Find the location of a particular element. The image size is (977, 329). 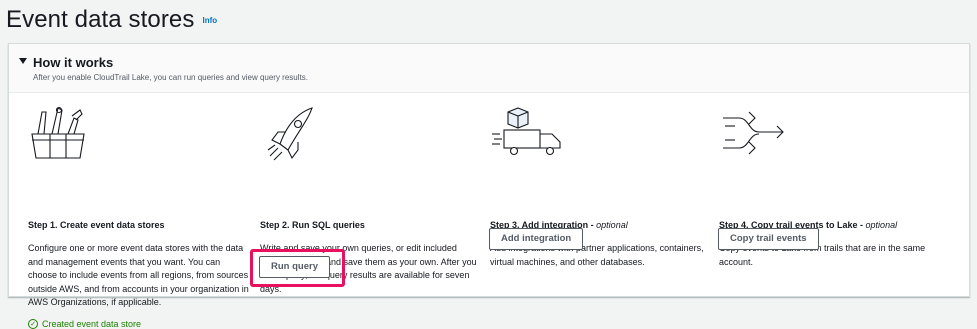

copy-trail-events-button: Copy trail events is located at coordinates (768, 239).